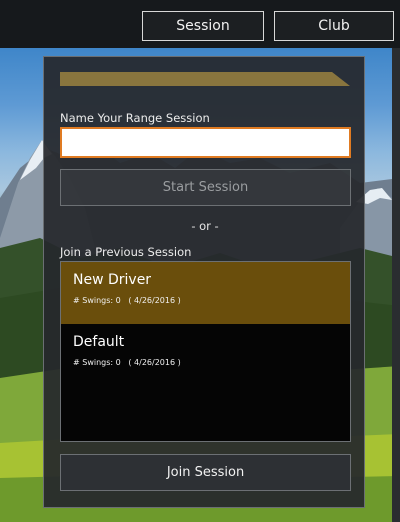  What do you see at coordinates (203, 26) in the screenshot?
I see `tab-session: Session` at bounding box center [203, 26].